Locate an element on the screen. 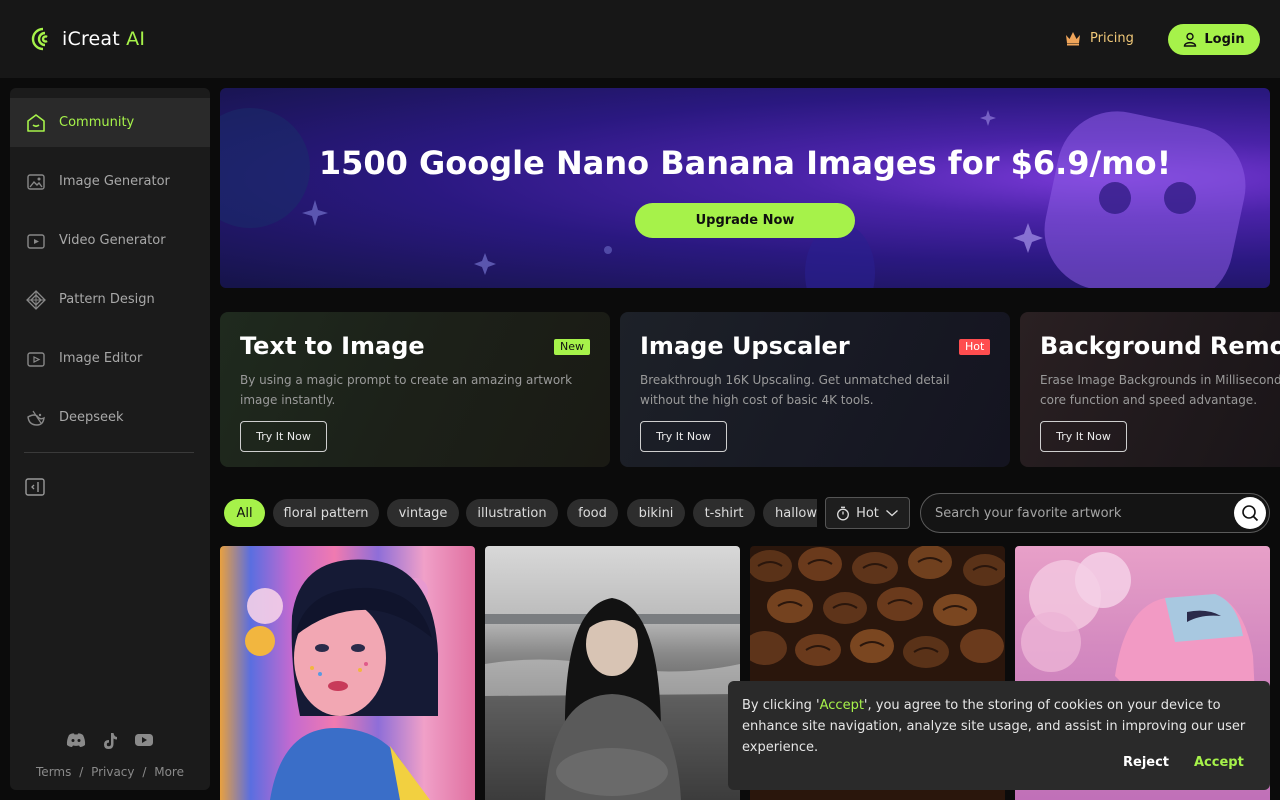 The width and height of the screenshot is (1280, 800). sort-select: Hot is located at coordinates (867, 513).